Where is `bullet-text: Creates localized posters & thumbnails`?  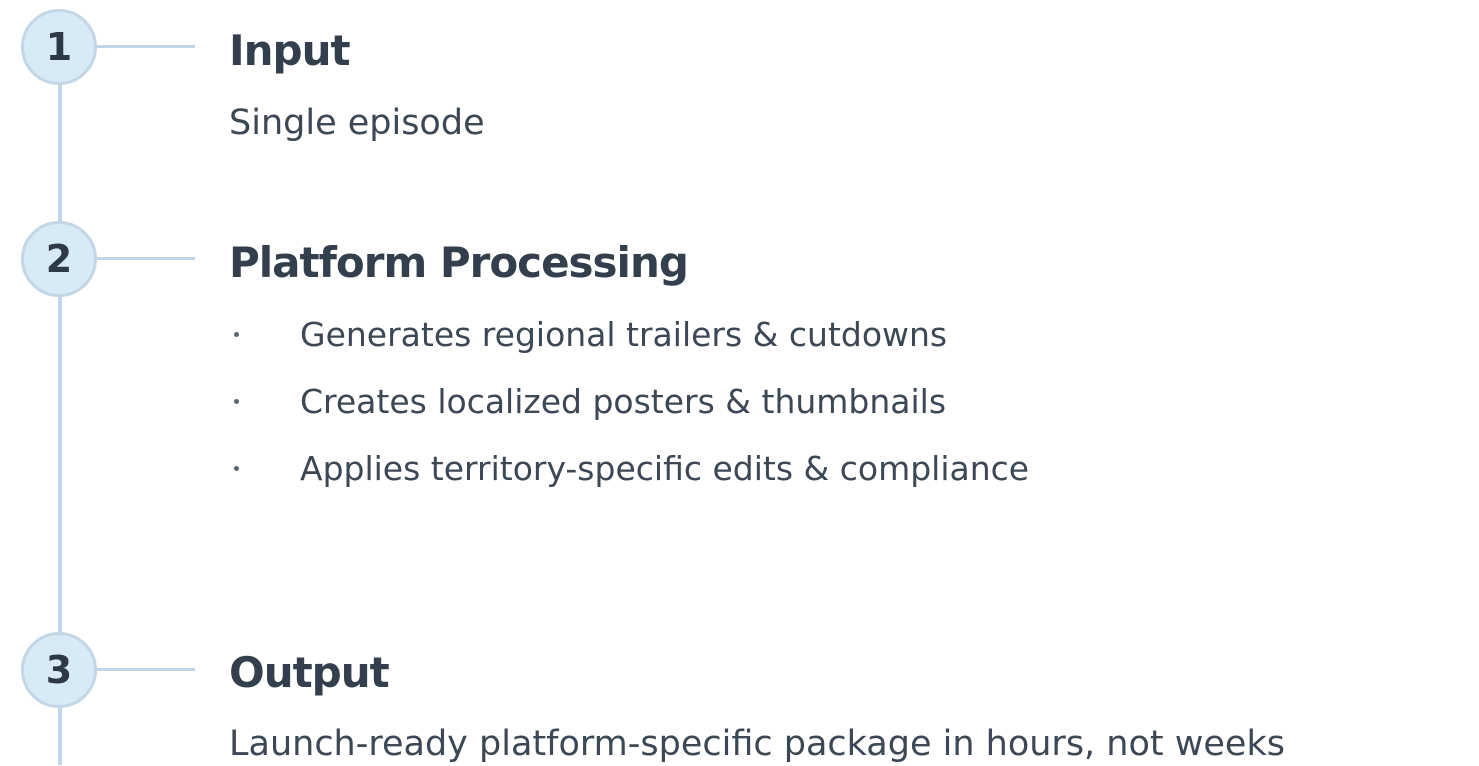
bullet-text: Creates localized posters & thumbnails is located at coordinates (623, 401).